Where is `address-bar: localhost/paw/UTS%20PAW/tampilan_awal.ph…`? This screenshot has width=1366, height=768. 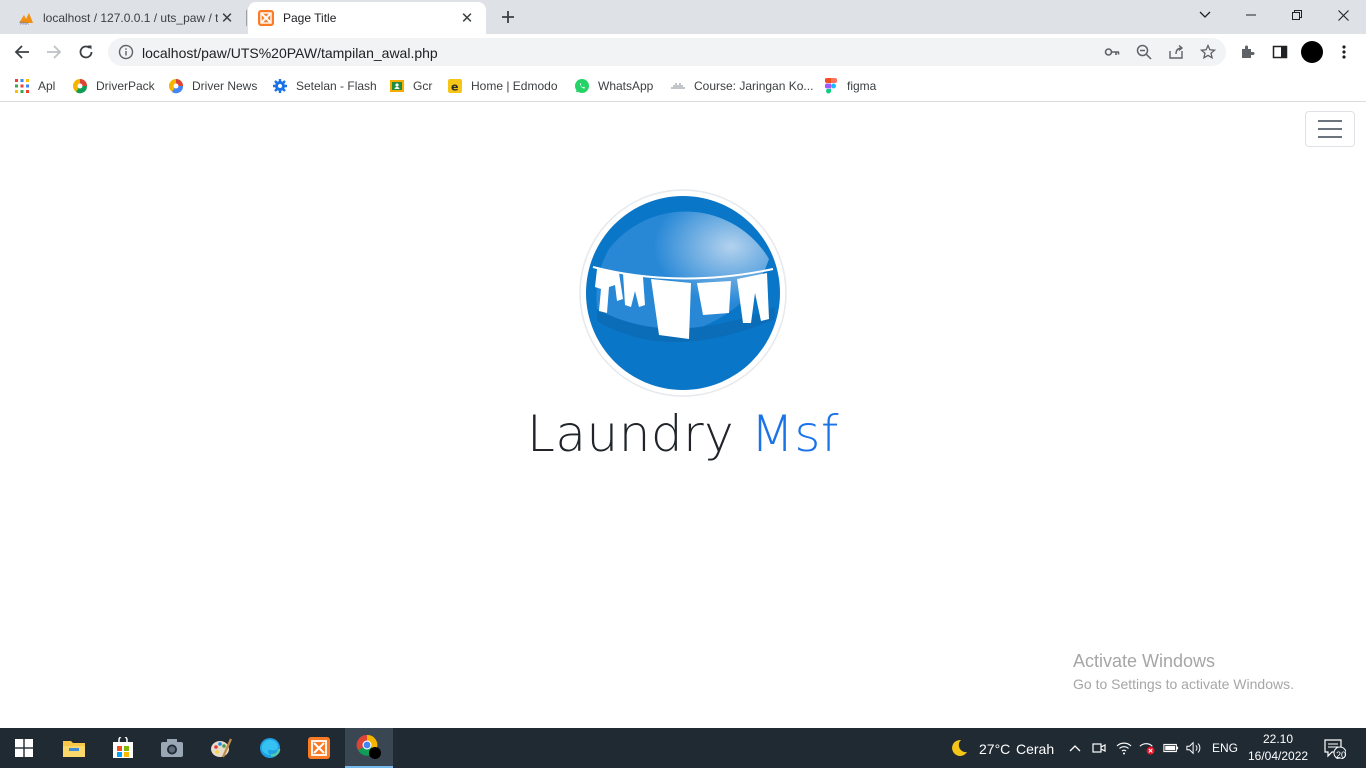
address-bar: localhost/paw/UTS%20PAW/tampilan_awal.ph… is located at coordinates (667, 52).